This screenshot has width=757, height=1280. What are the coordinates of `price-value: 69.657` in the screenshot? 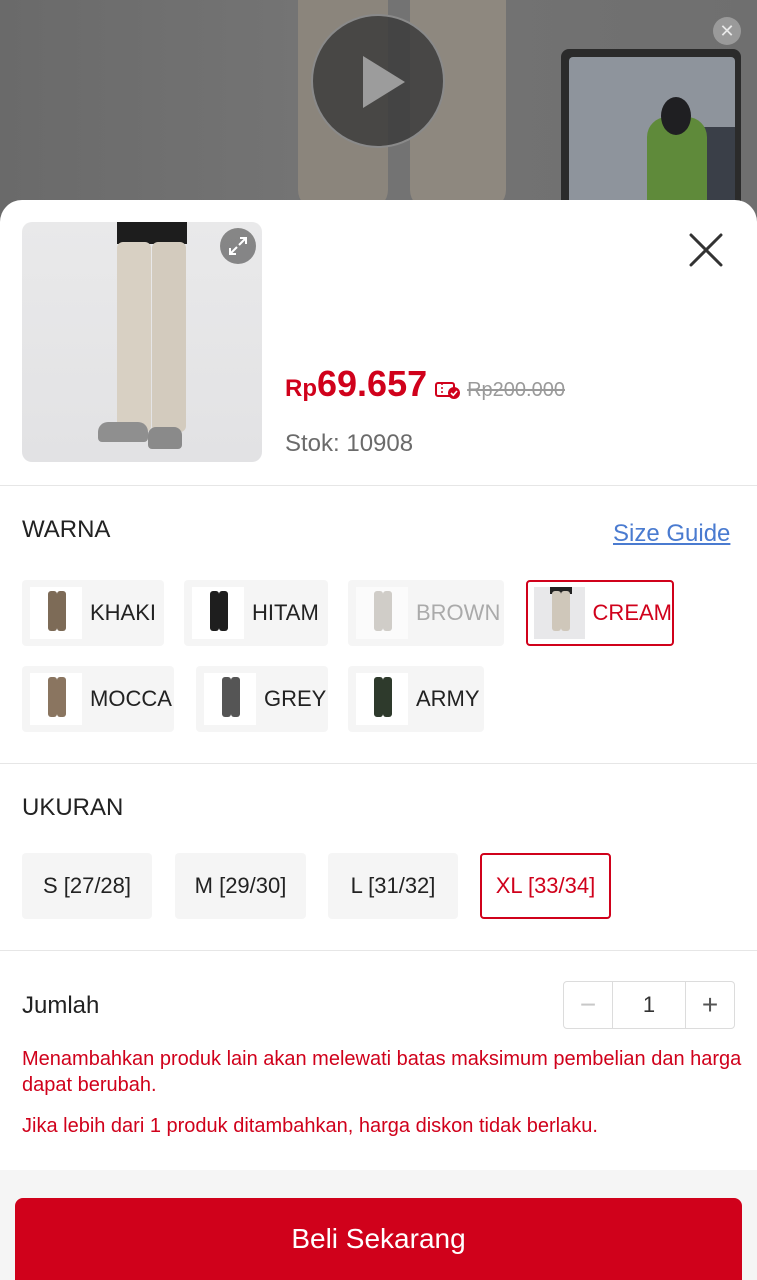 It's located at (372, 383).